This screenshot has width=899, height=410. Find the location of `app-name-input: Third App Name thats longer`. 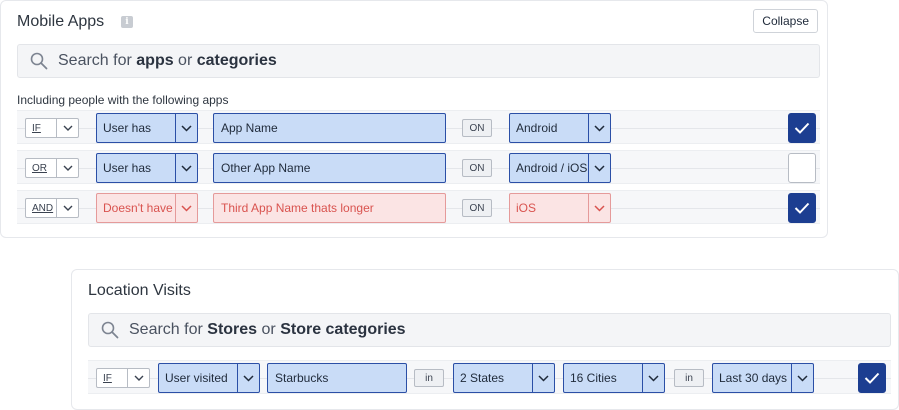

app-name-input: Third App Name thats longer is located at coordinates (329, 208).